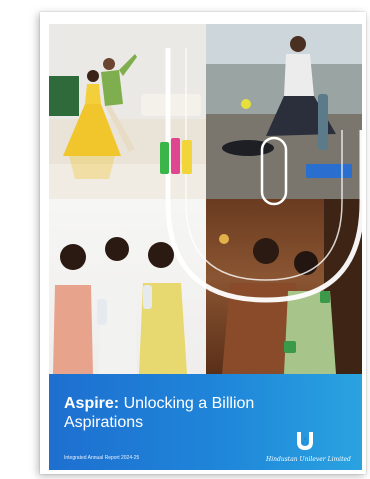 The width and height of the screenshot is (370, 479). I want to click on report-title: Aspire: Unlocking a Billion Aspirations, so click(184, 413).